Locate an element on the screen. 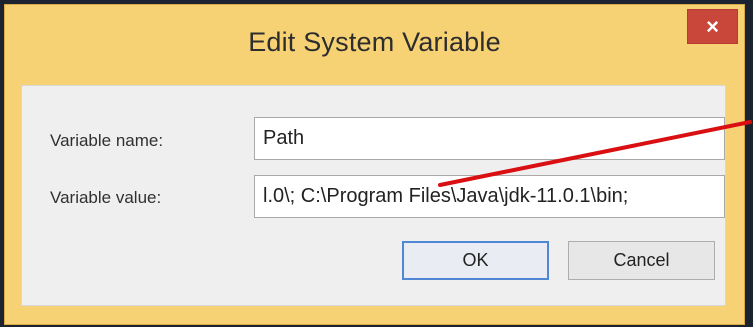  variable-value-label: Variable value: is located at coordinates (106, 197).